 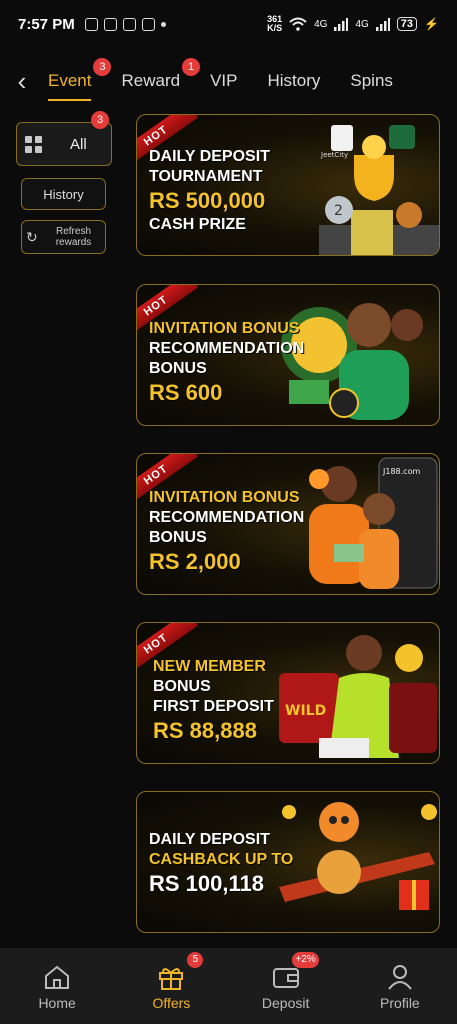 I want to click on refresh-icon: ↻, so click(x=32, y=236).